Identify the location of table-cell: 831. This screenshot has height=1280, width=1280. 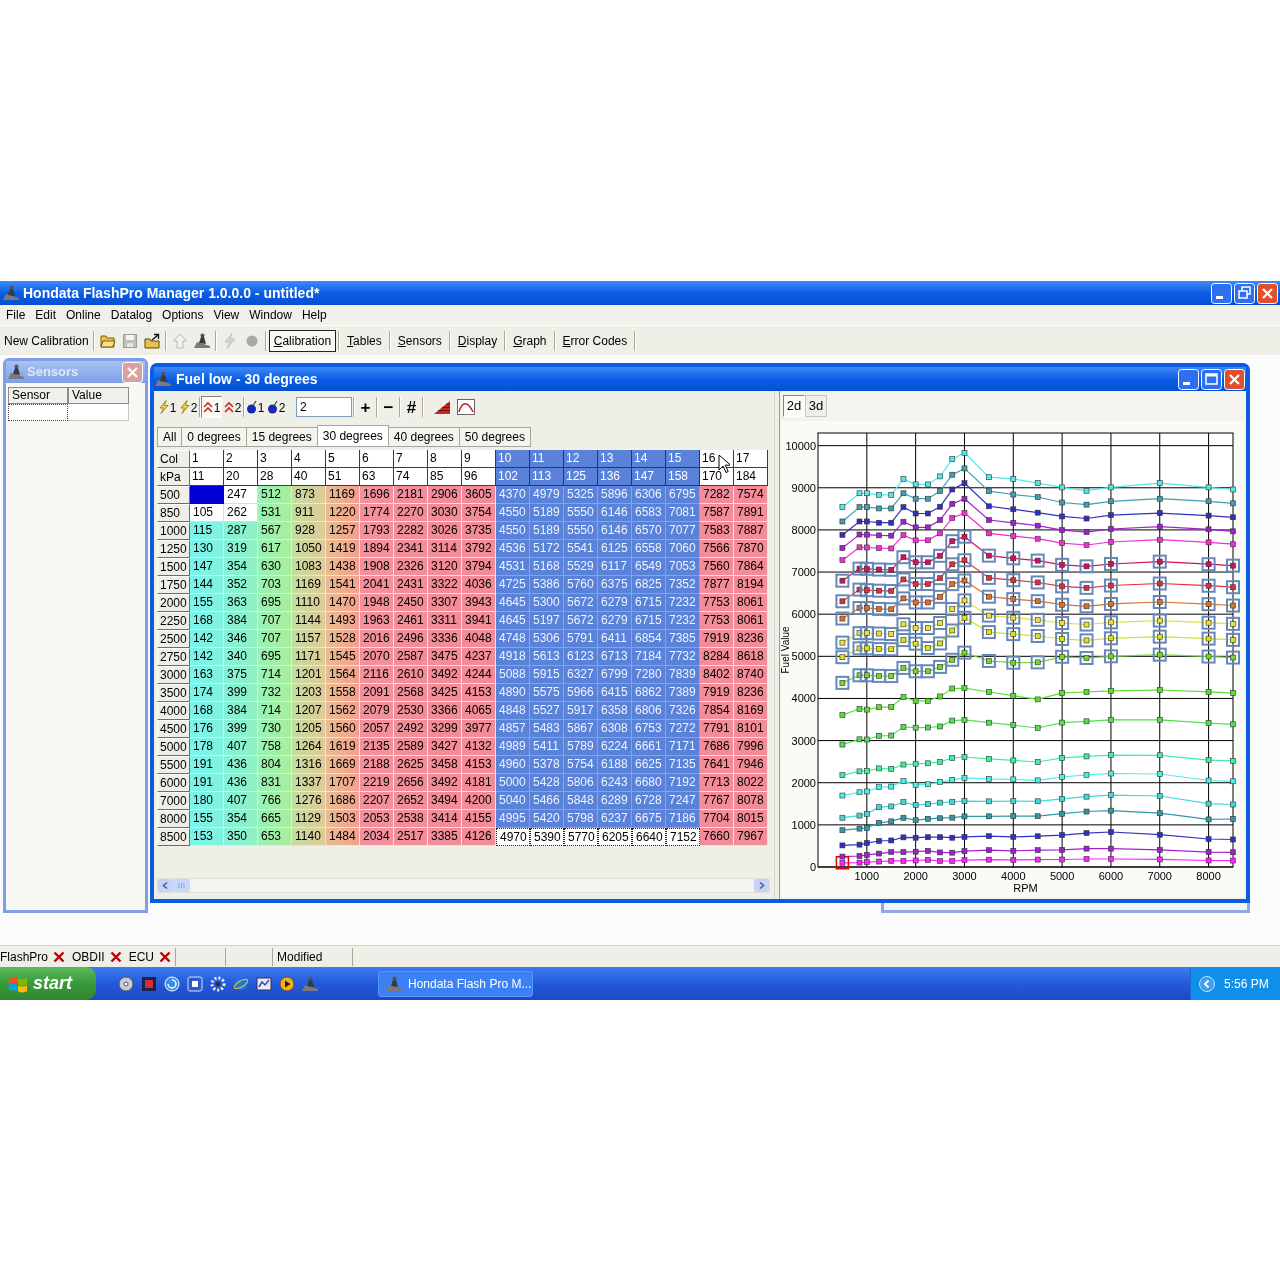
(275, 783).